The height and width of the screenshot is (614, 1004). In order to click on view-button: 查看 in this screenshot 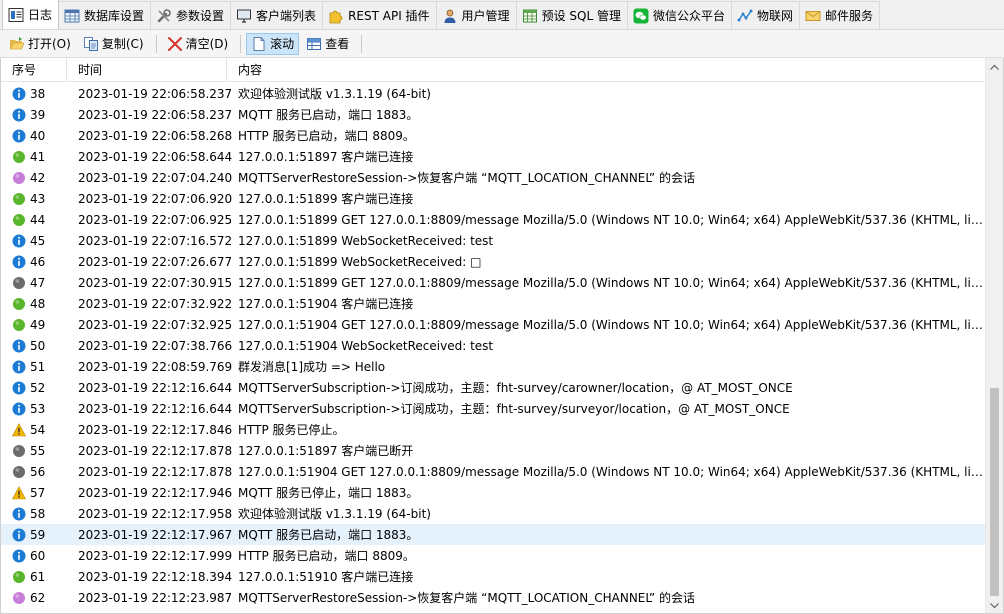, I will do `click(327, 44)`.